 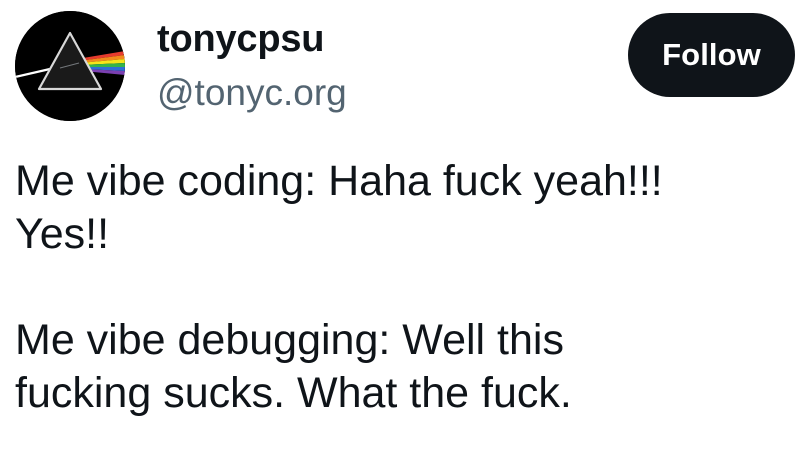 I want to click on avatar, so click(x=70, y=66).